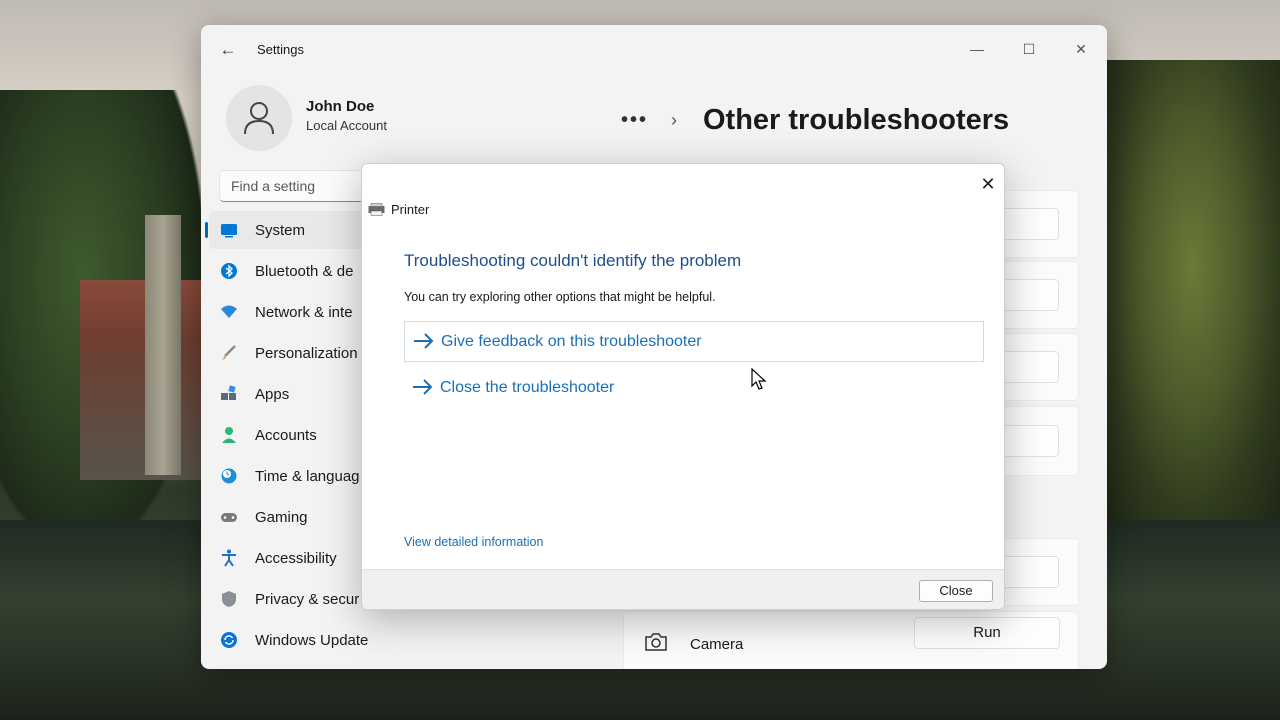 This screenshot has width=1280, height=720. I want to click on sidebar-item-bluetooth: Bluetooth & de, so click(289, 271).